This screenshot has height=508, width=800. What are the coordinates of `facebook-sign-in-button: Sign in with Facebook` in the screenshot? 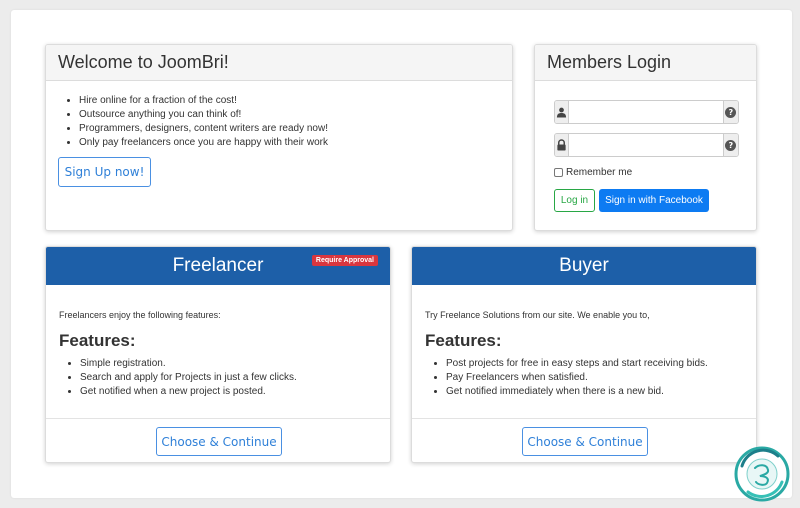 It's located at (654, 200).